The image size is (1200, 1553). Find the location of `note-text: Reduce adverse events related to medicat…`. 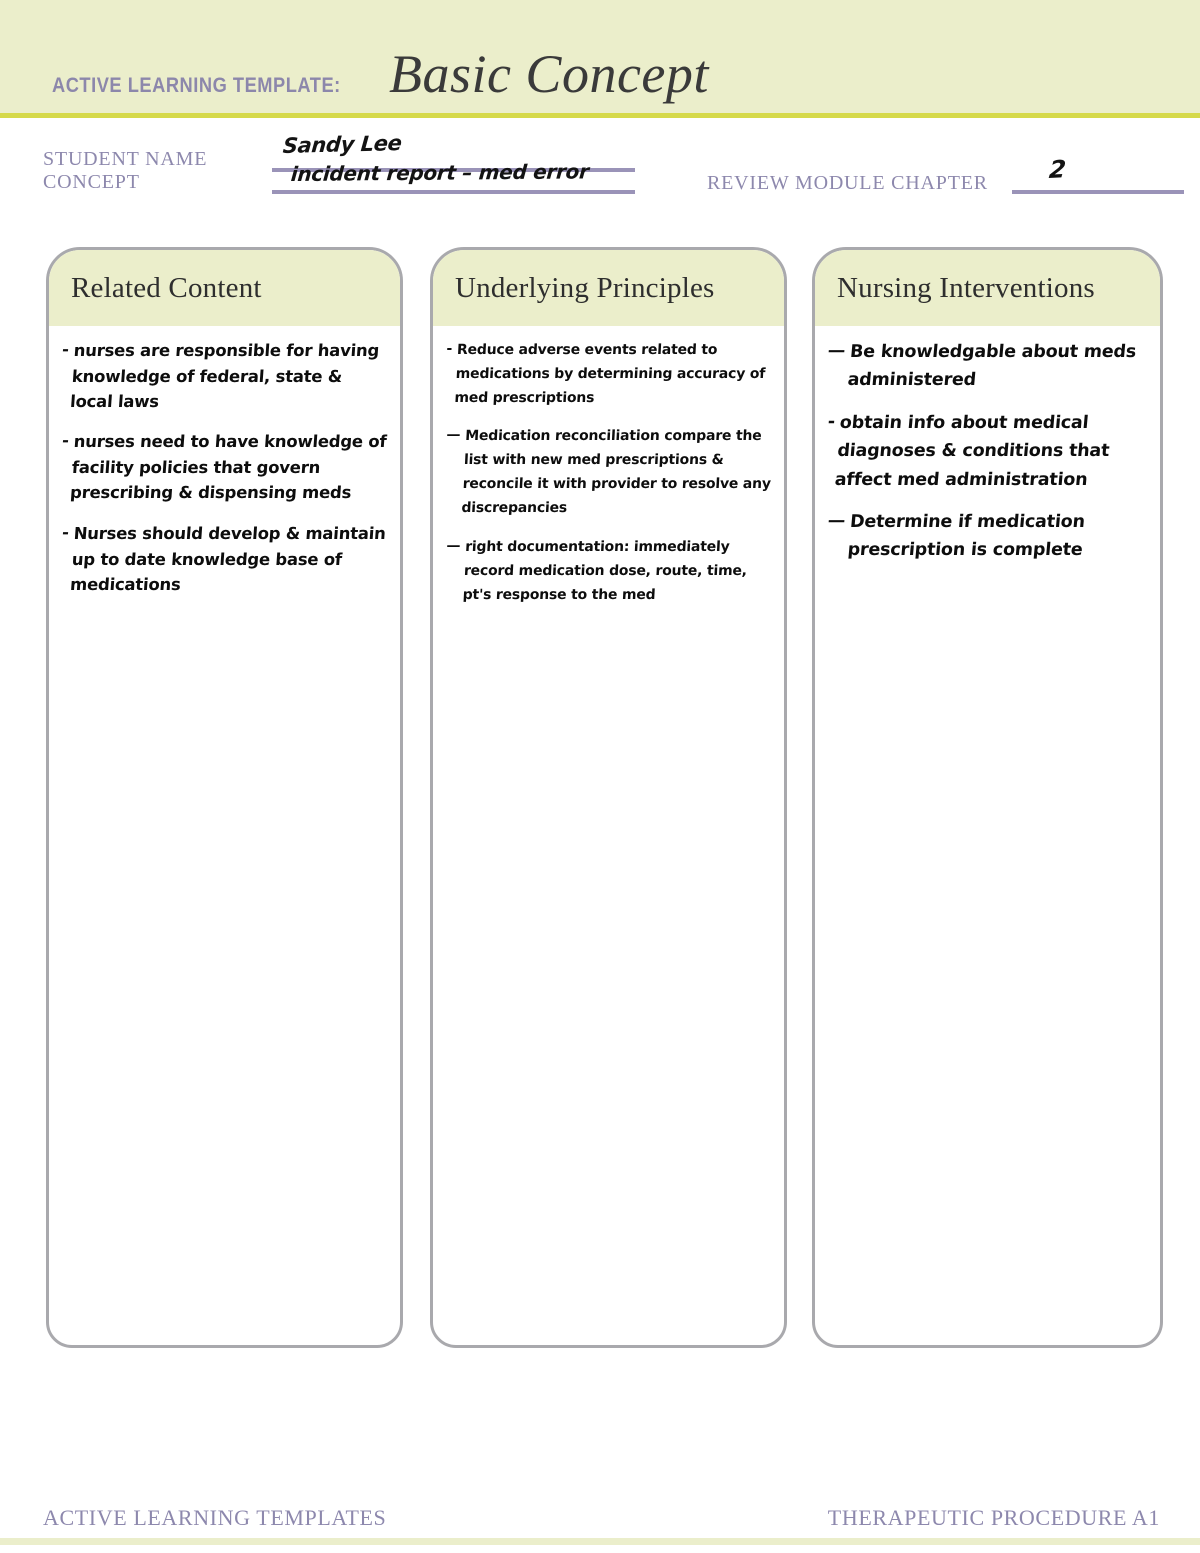

note-text: Reduce adverse events related to medicat… is located at coordinates (610, 374).